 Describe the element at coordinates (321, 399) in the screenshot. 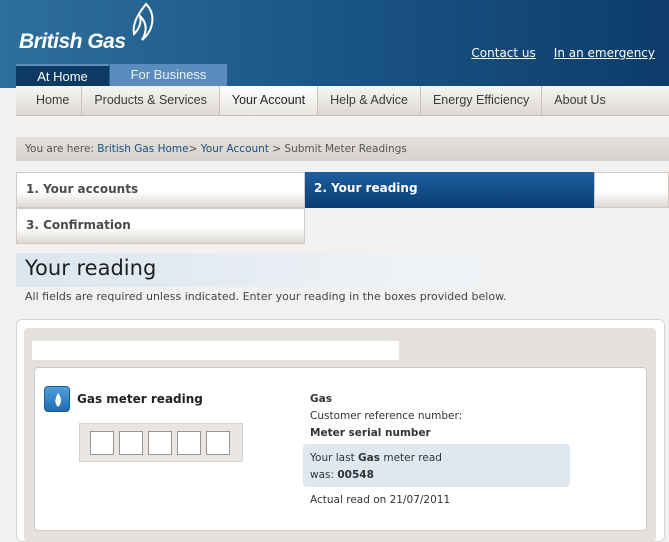

I see `fuel-type: Gas` at that location.